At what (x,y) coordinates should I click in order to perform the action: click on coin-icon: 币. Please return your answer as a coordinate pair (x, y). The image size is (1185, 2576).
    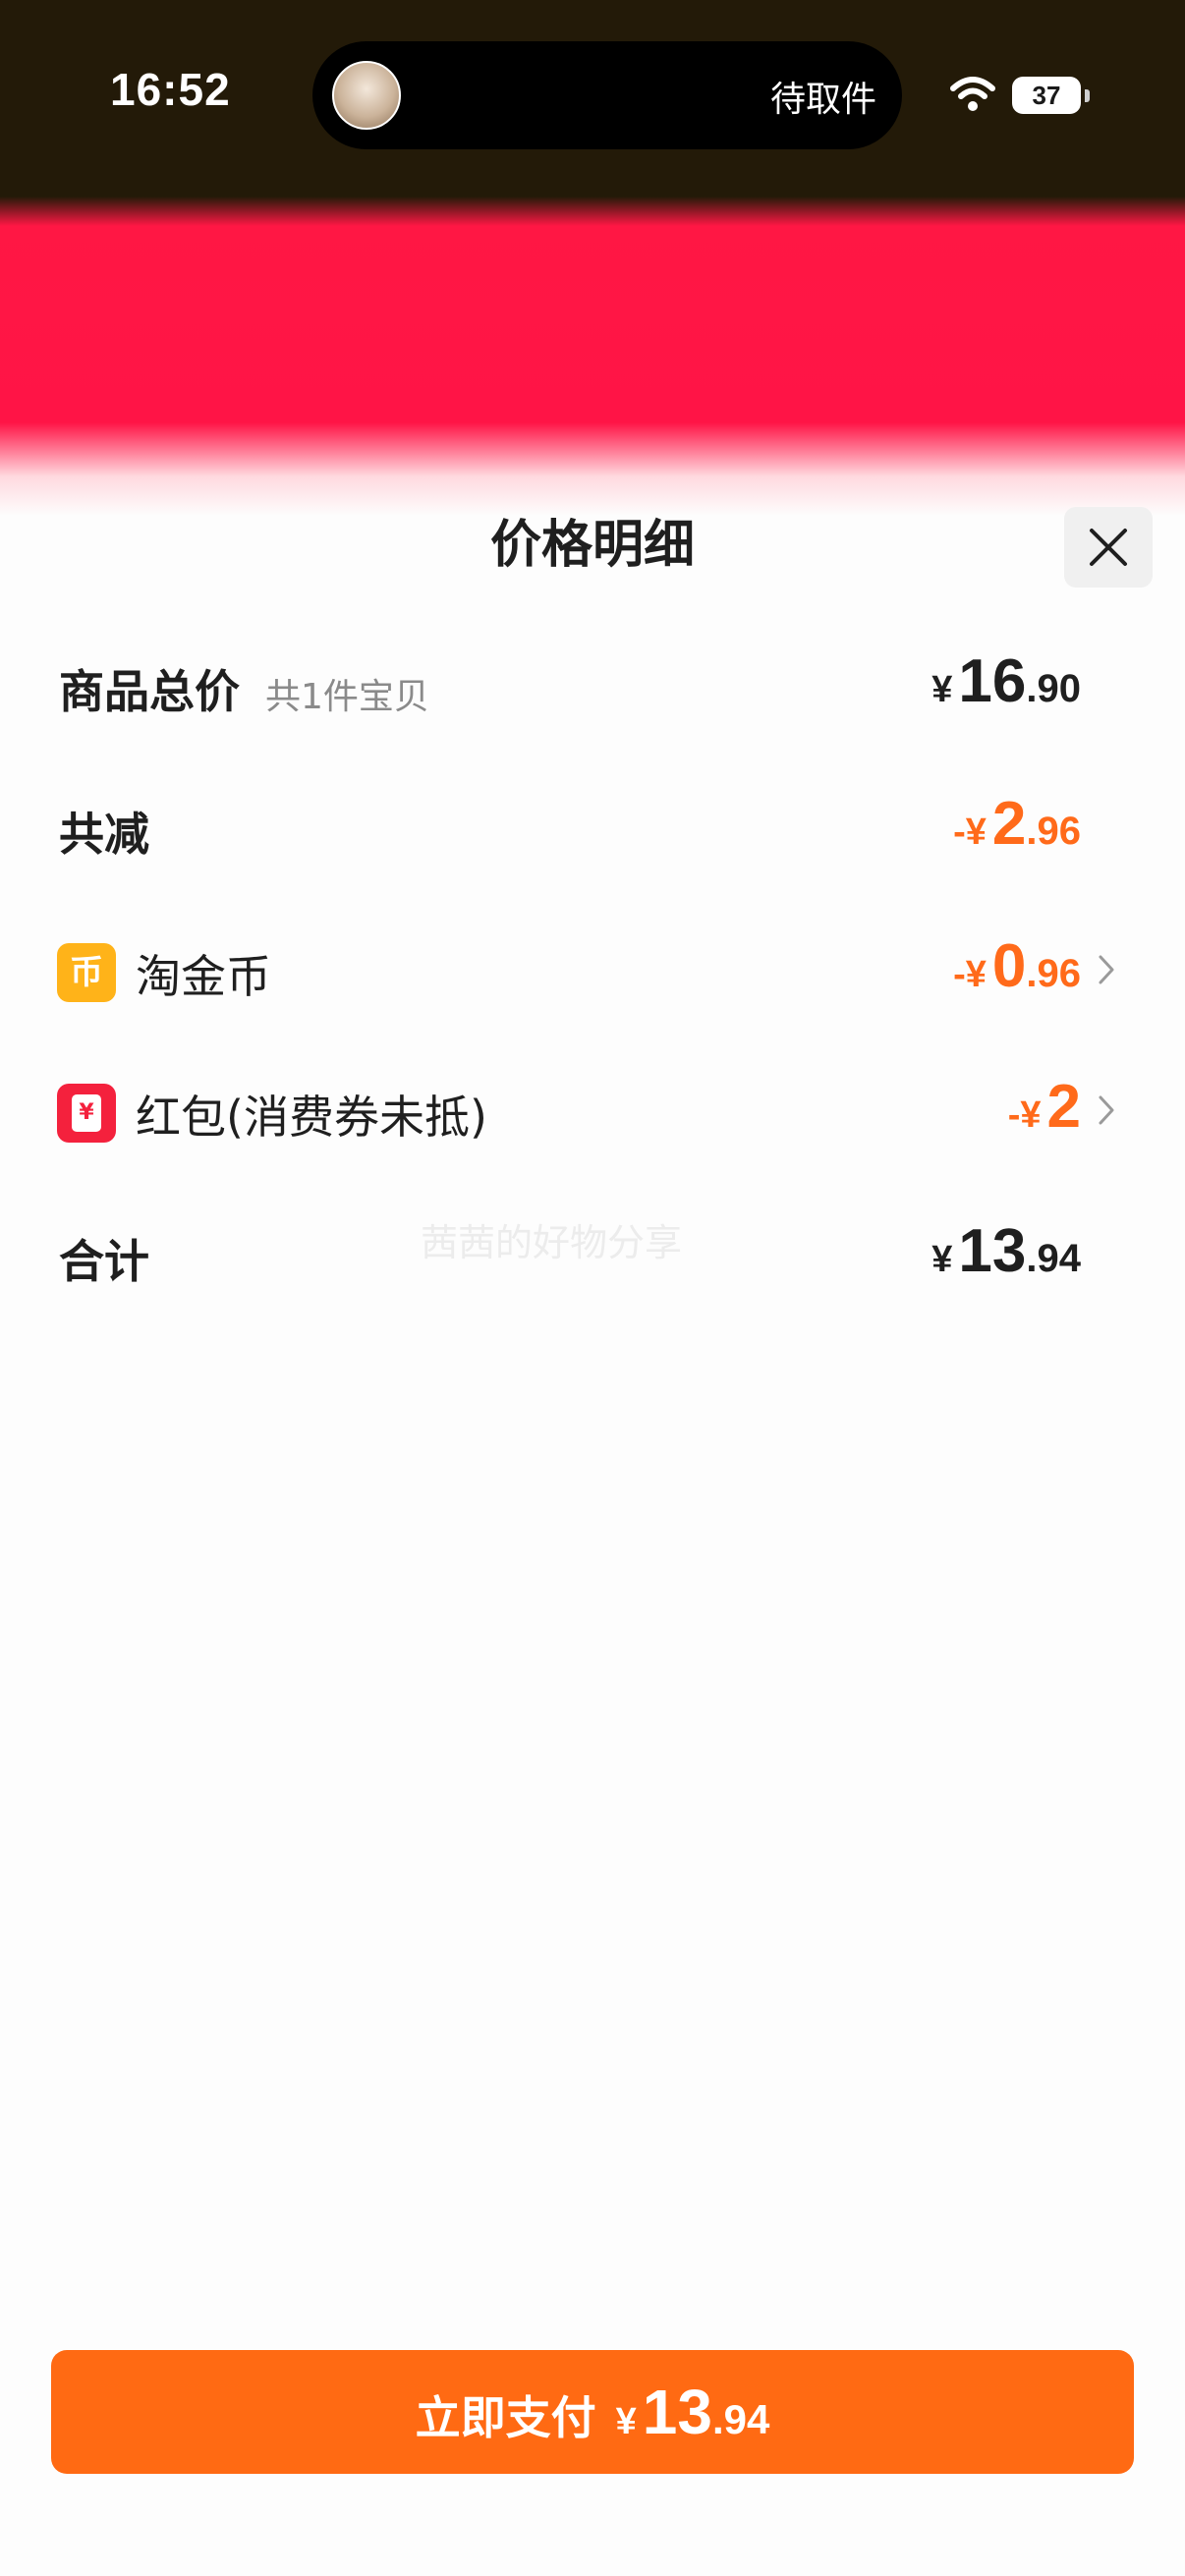
    Looking at the image, I should click on (87, 972).